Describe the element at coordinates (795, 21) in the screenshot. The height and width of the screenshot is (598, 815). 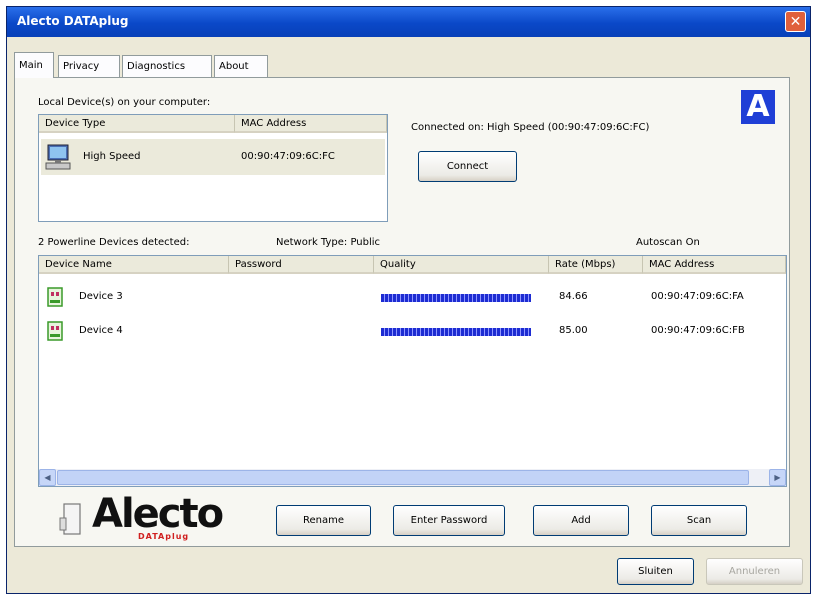
I see `close-window-button: ✕` at that location.